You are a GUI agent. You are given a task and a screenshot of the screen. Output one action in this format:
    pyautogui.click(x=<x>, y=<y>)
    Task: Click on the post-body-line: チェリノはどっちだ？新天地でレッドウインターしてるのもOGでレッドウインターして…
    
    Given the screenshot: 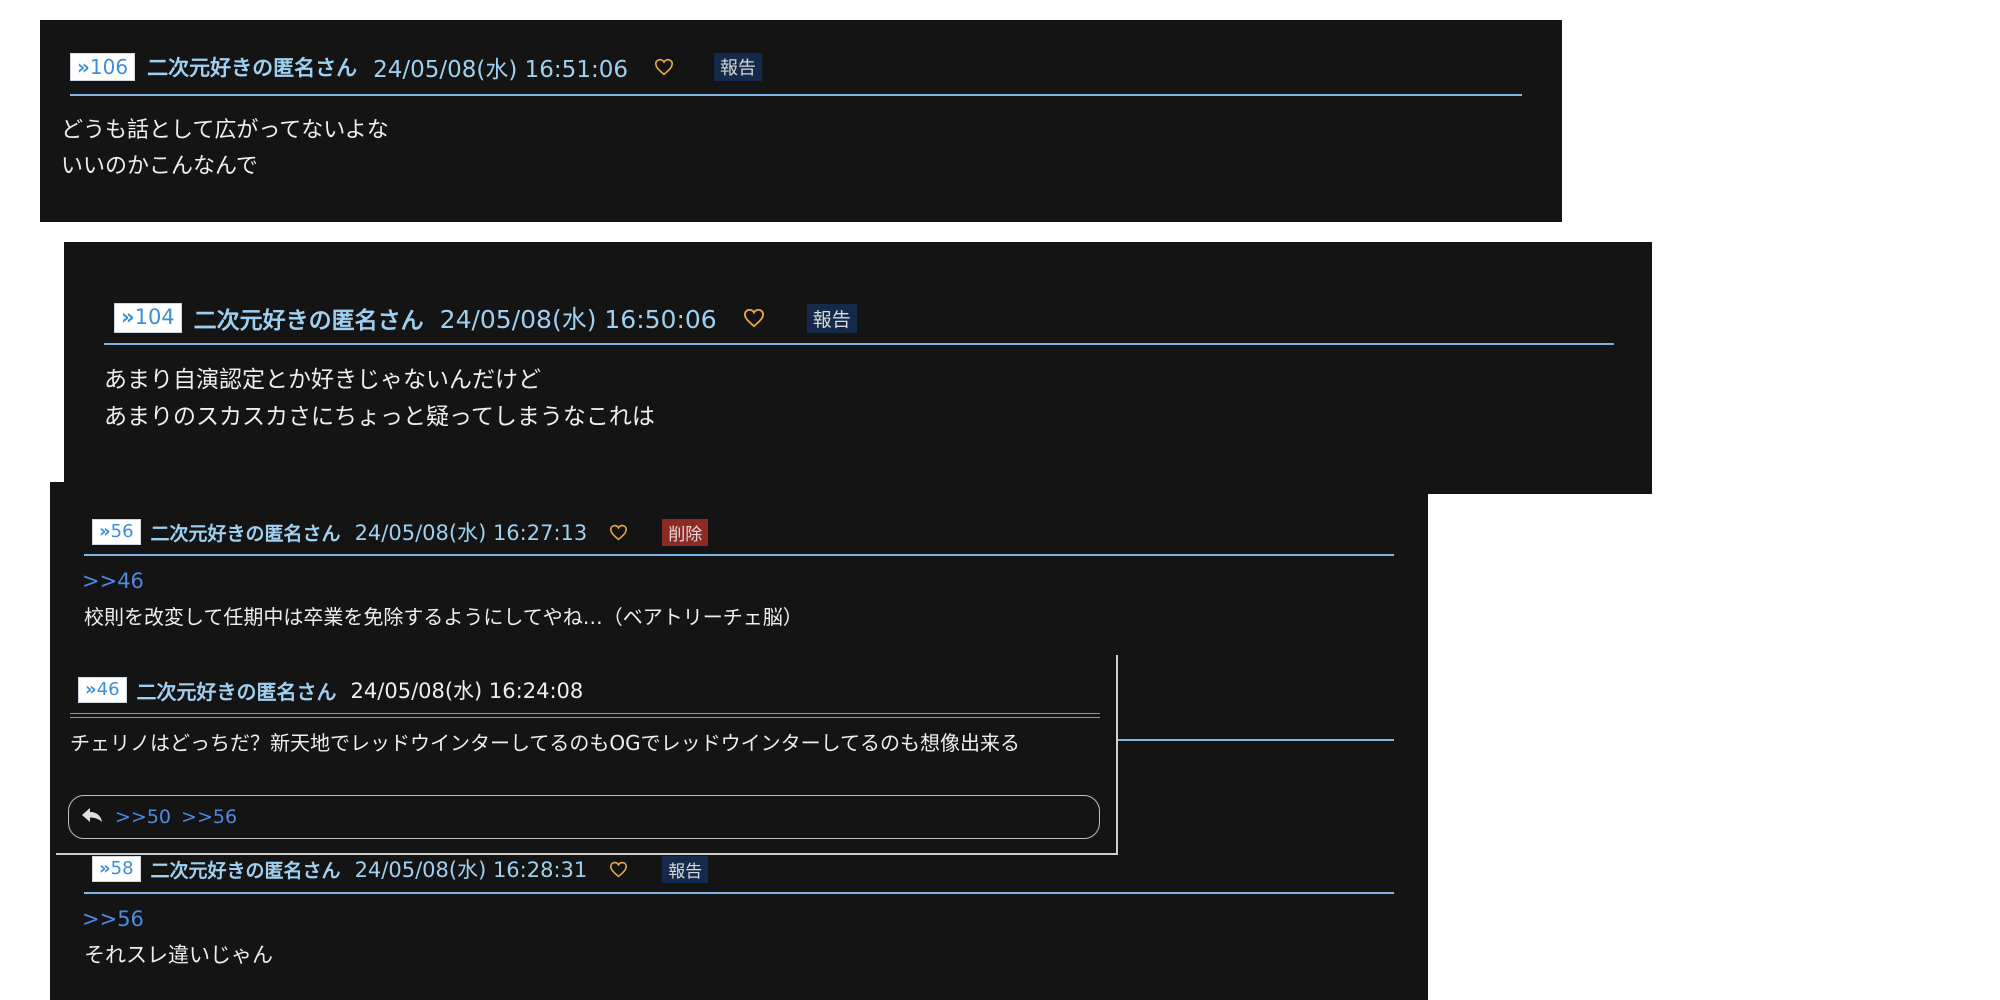 What is the action you would take?
    pyautogui.click(x=545, y=743)
    